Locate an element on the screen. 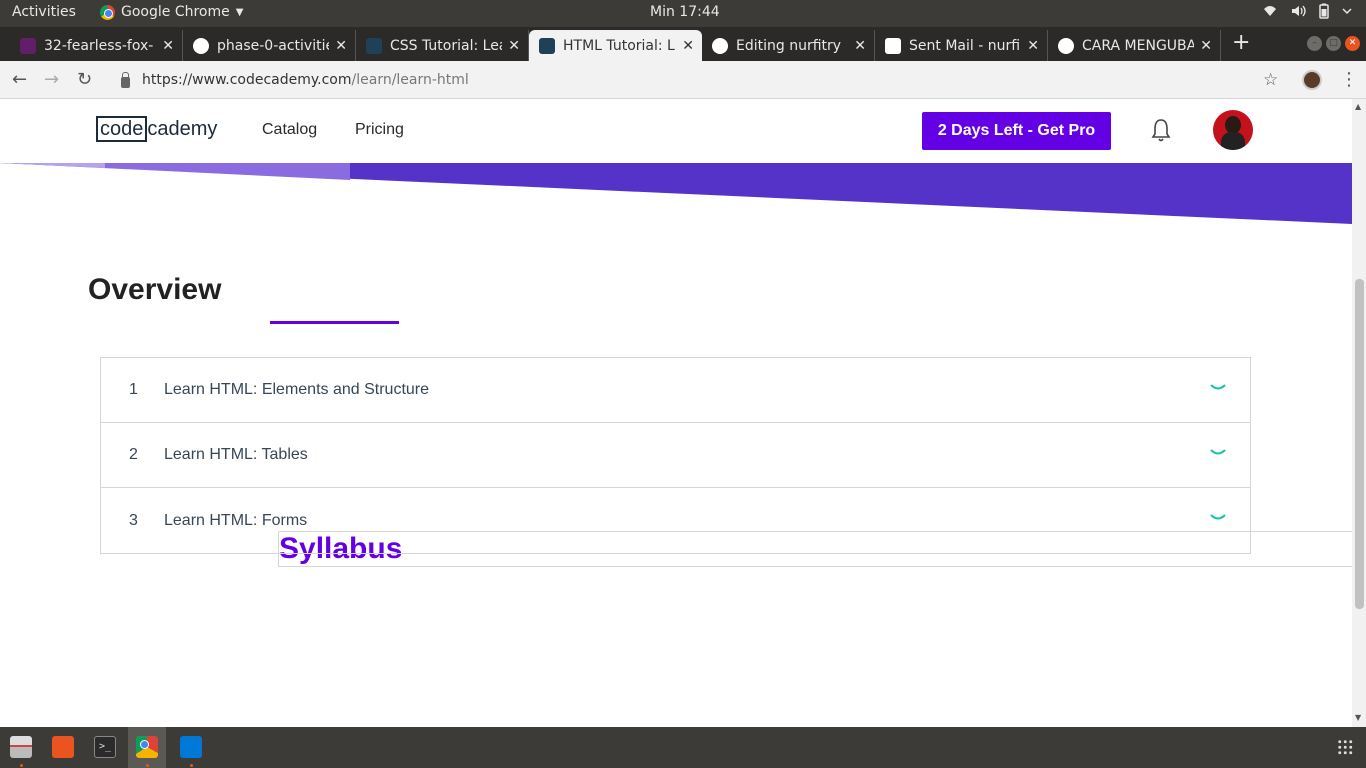  app-name: Google Chrome is located at coordinates (175, 12).